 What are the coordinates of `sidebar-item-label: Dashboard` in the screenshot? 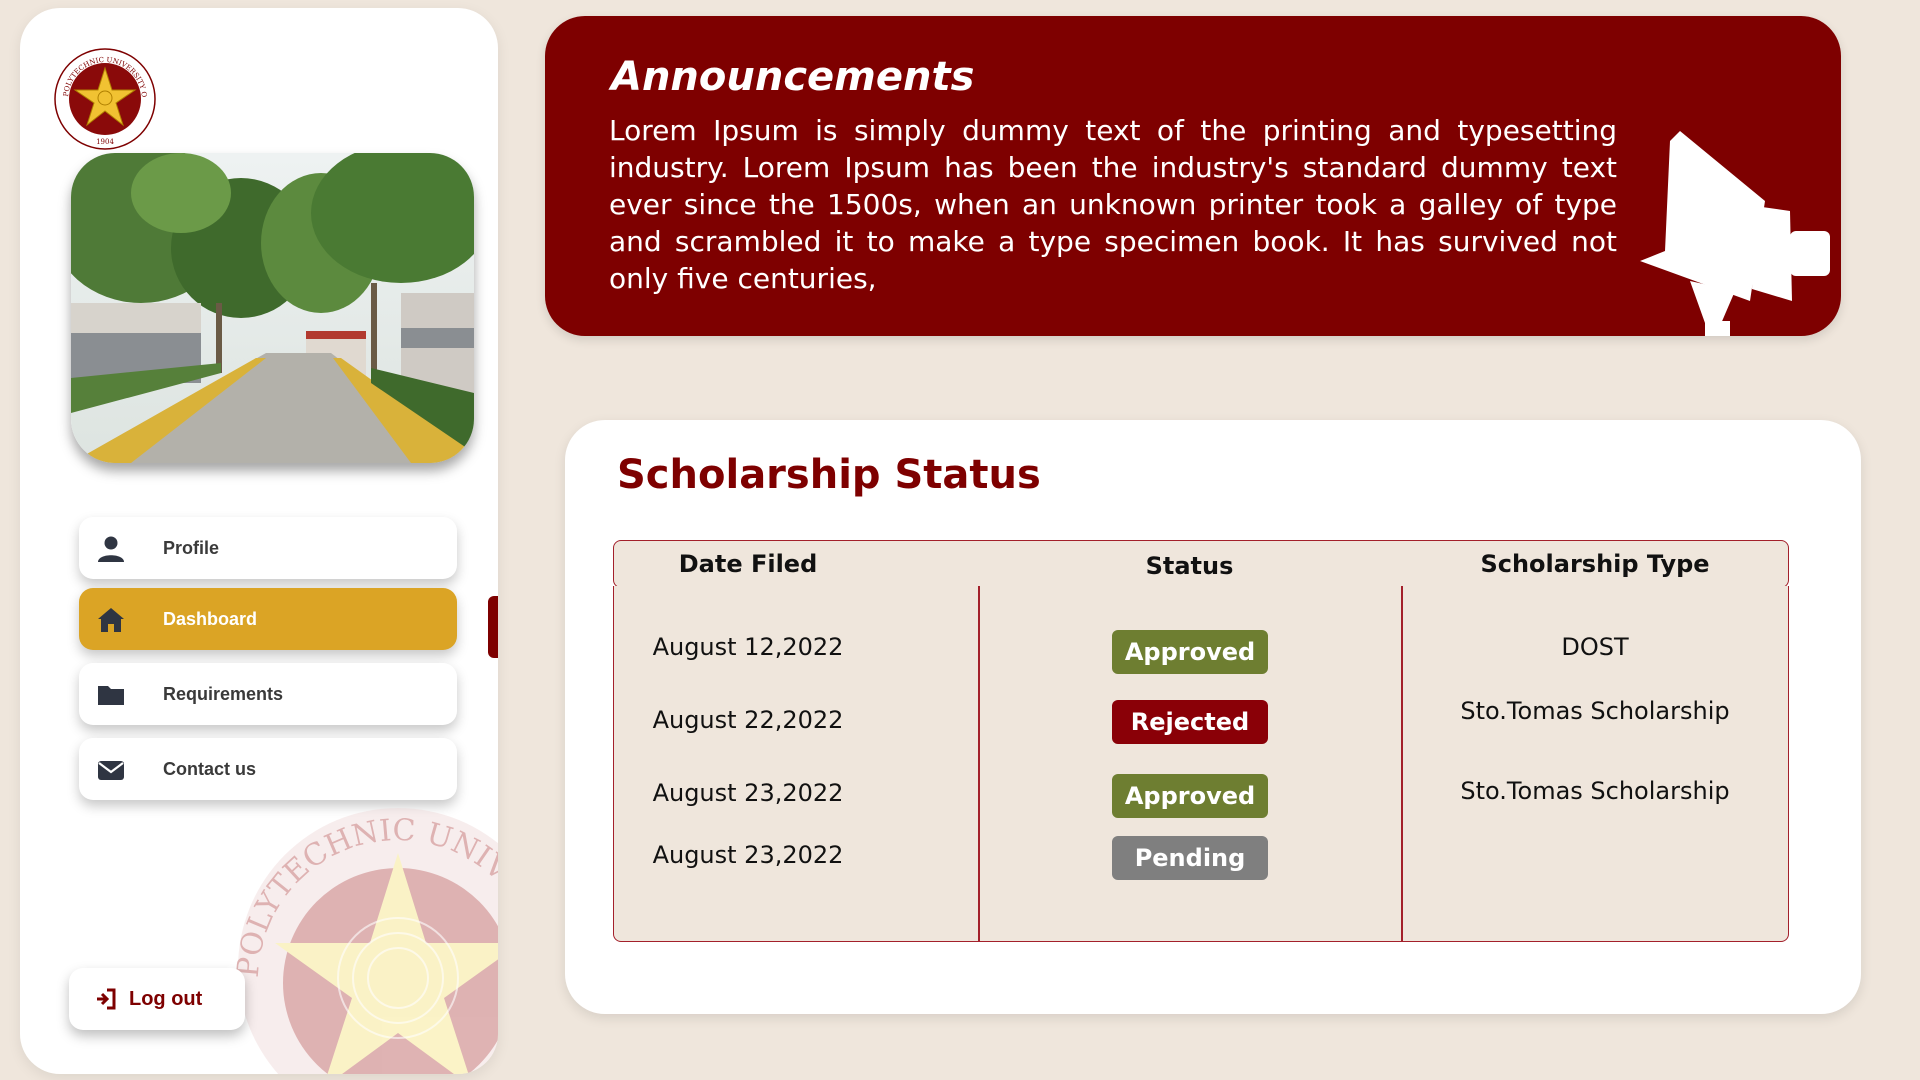 It's located at (210, 619).